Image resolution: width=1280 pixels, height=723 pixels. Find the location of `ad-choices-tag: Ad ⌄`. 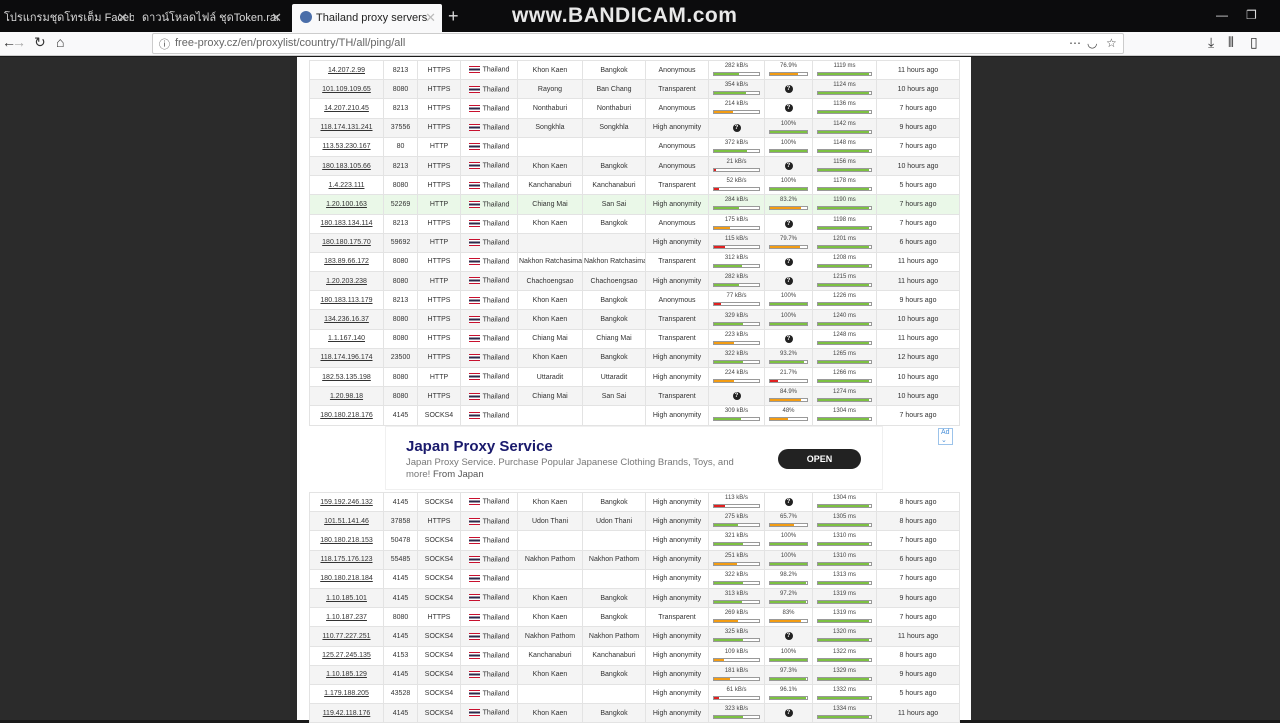

ad-choices-tag: Ad ⌄ is located at coordinates (945, 436).